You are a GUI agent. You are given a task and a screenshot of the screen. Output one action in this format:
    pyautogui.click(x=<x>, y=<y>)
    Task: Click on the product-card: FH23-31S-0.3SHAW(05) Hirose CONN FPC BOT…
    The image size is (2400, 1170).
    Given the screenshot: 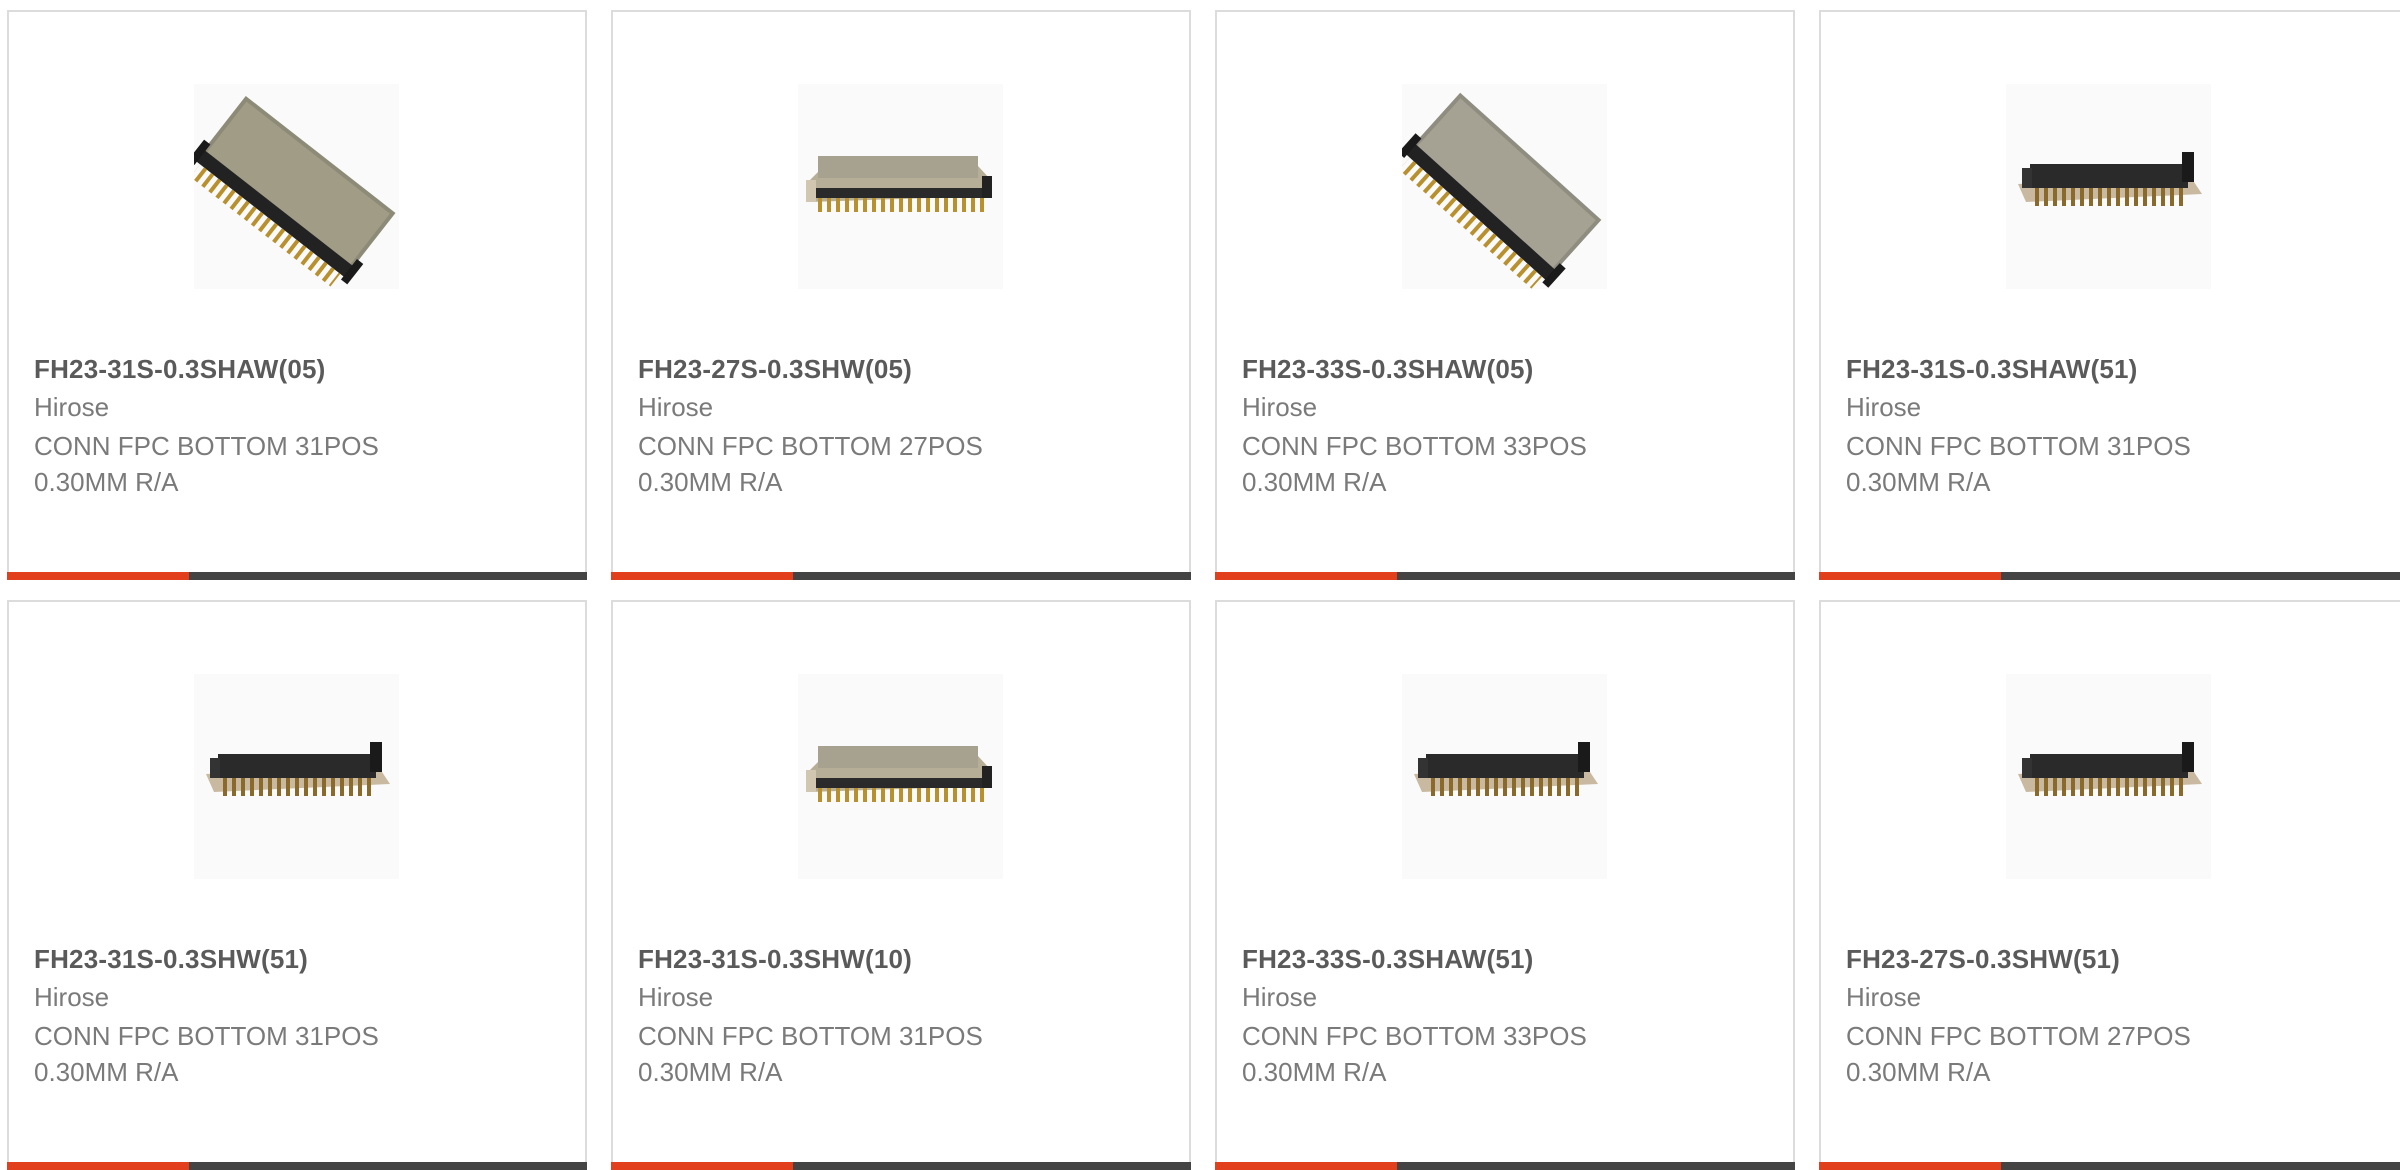 What is the action you would take?
    pyautogui.click(x=297, y=295)
    